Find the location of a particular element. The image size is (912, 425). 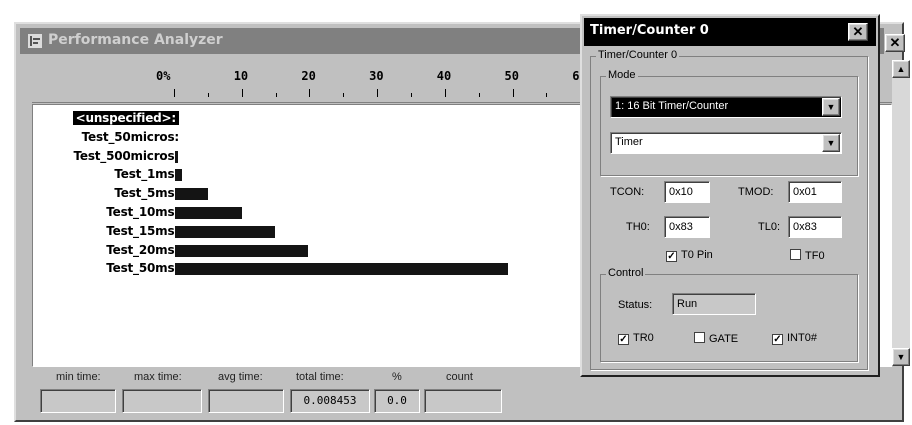

function-row-label: <unspecified>: is located at coordinates (125, 118).